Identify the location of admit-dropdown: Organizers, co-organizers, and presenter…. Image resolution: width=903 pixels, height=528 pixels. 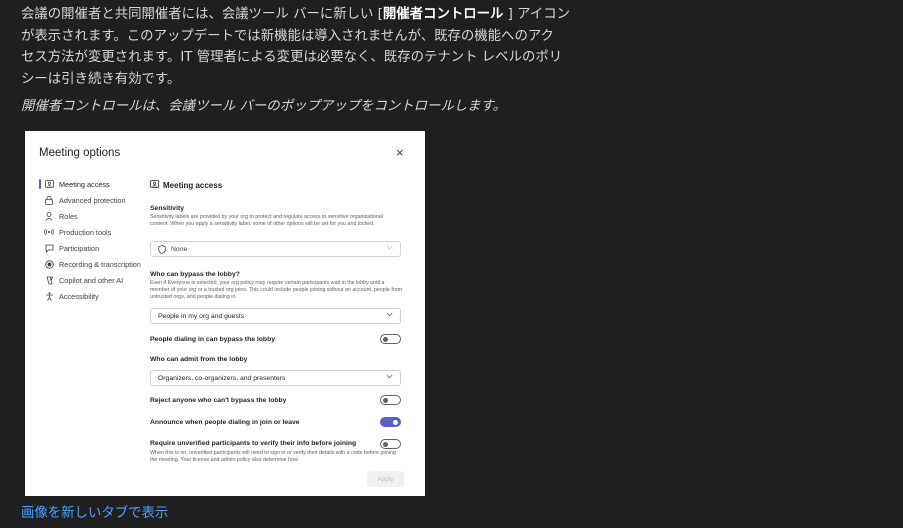
(275, 378).